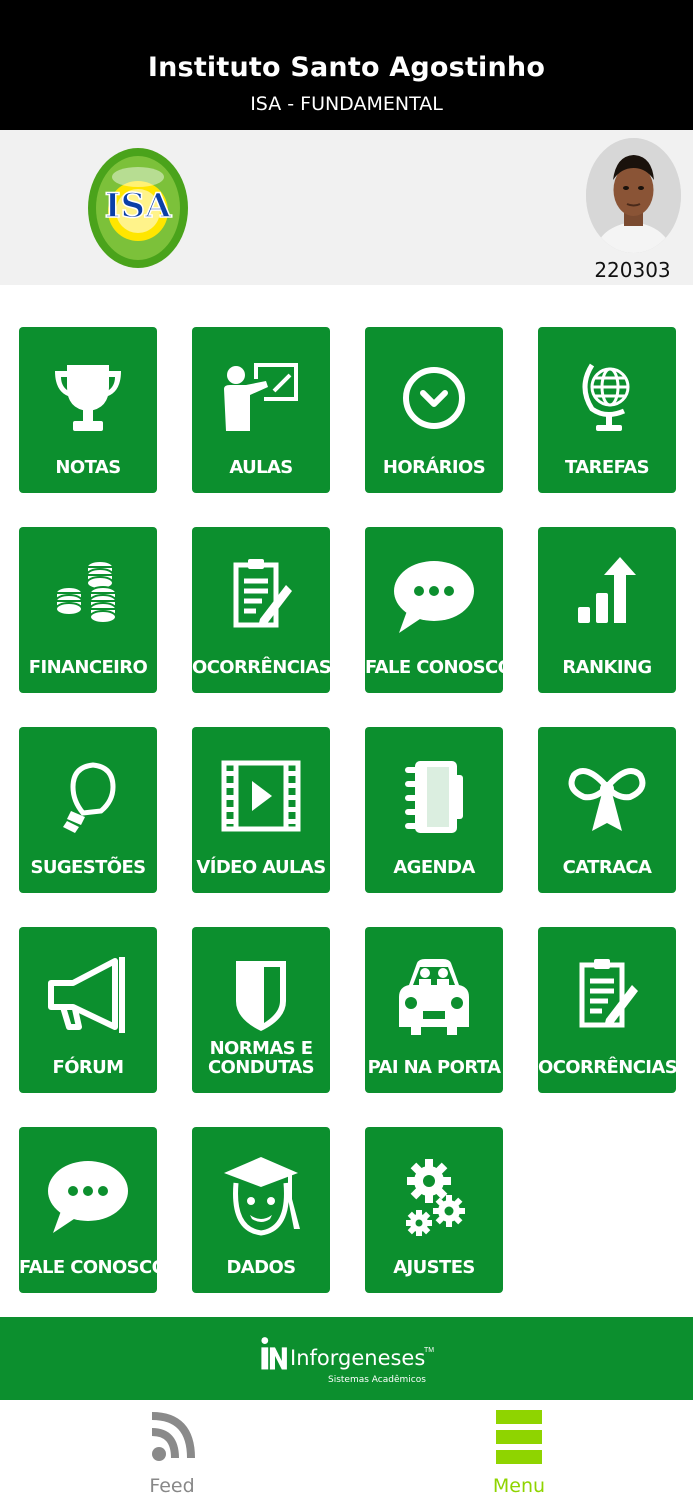 This screenshot has height=1500, width=693. What do you see at coordinates (88, 867) in the screenshot?
I see `menu-tile-label: SUGESTÕES` at bounding box center [88, 867].